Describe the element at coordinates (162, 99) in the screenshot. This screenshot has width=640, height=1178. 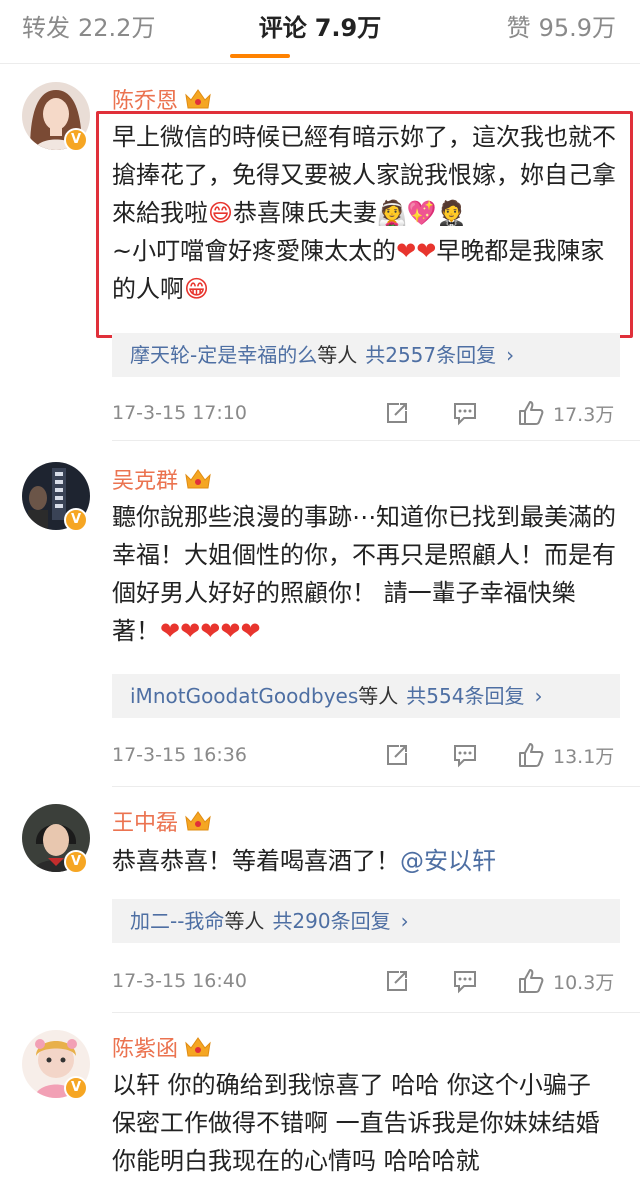
I see `comment-author-row: 陈乔恩` at that location.